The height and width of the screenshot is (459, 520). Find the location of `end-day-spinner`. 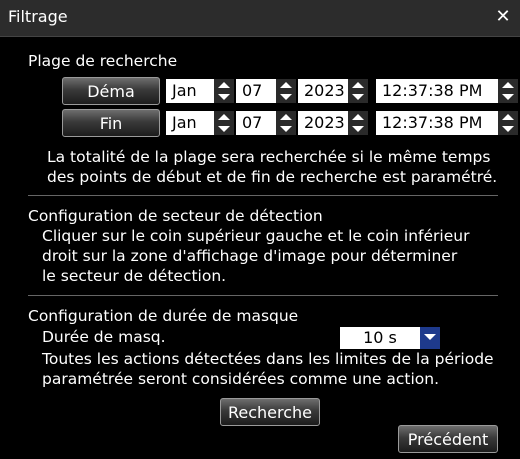

end-day-spinner is located at coordinates (286, 123).